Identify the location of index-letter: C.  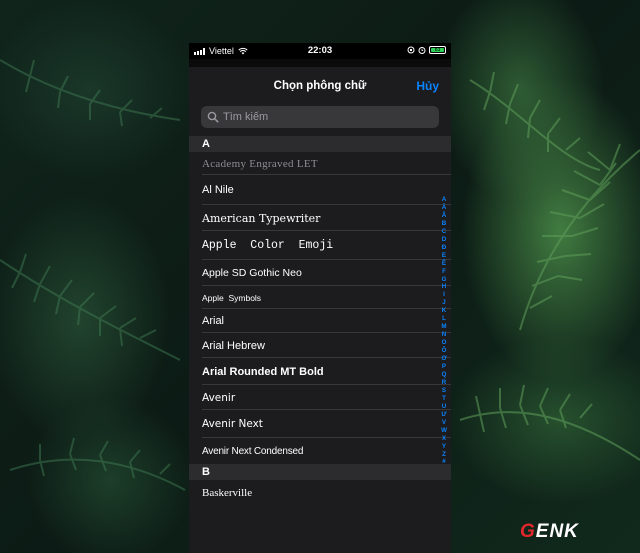
(444, 232).